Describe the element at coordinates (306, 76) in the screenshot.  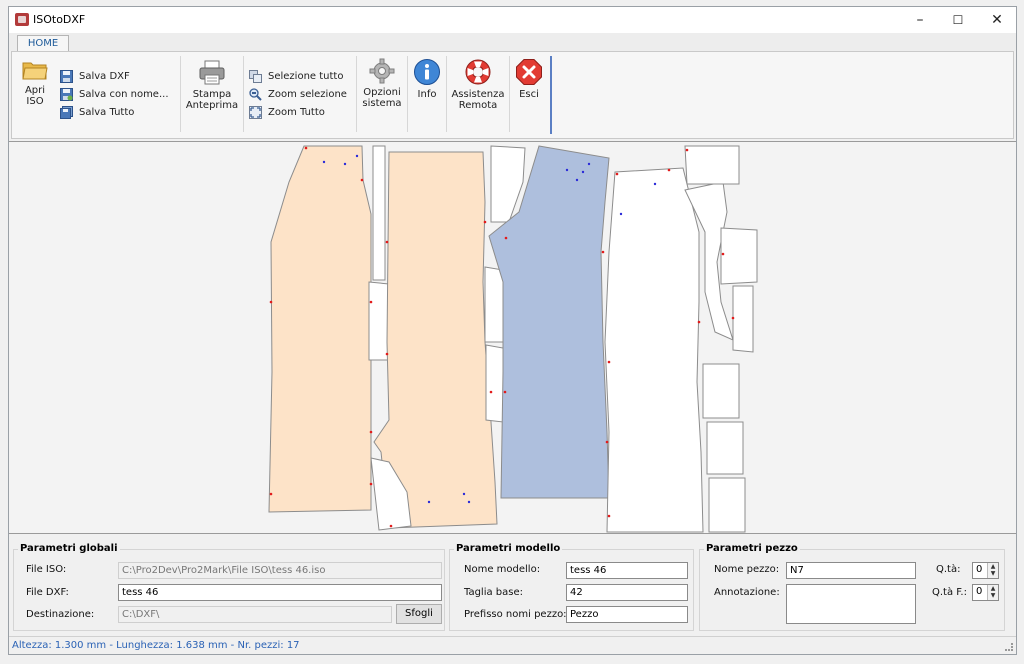
I see `select-all-label: Selezione tutto` at that location.